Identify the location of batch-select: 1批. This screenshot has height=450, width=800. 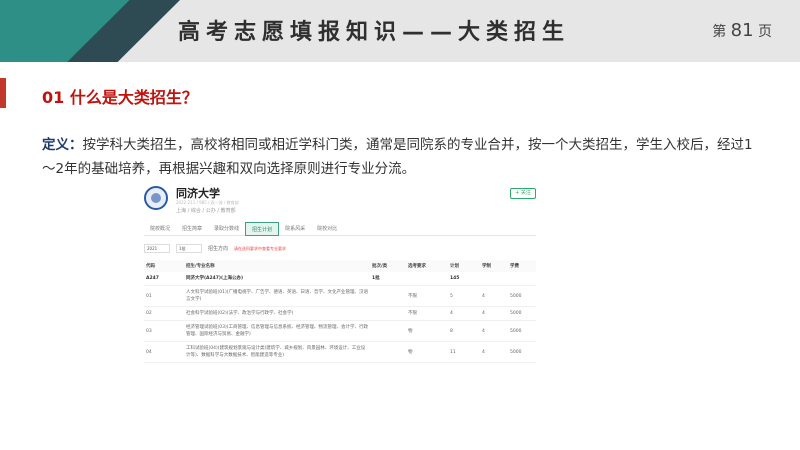
(189, 248).